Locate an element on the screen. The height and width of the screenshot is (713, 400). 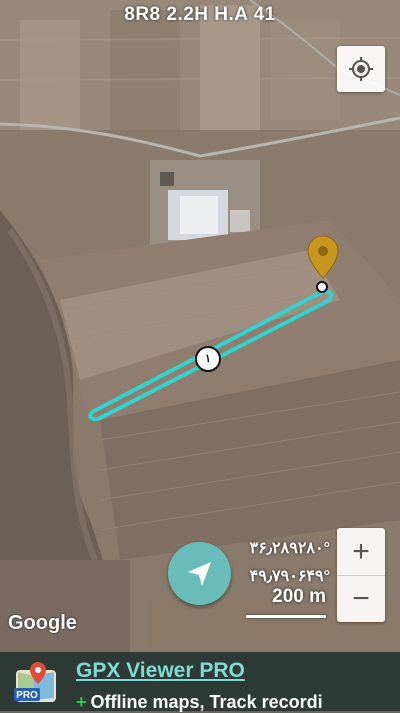
pro-badge-text: PRO is located at coordinates (27, 695).